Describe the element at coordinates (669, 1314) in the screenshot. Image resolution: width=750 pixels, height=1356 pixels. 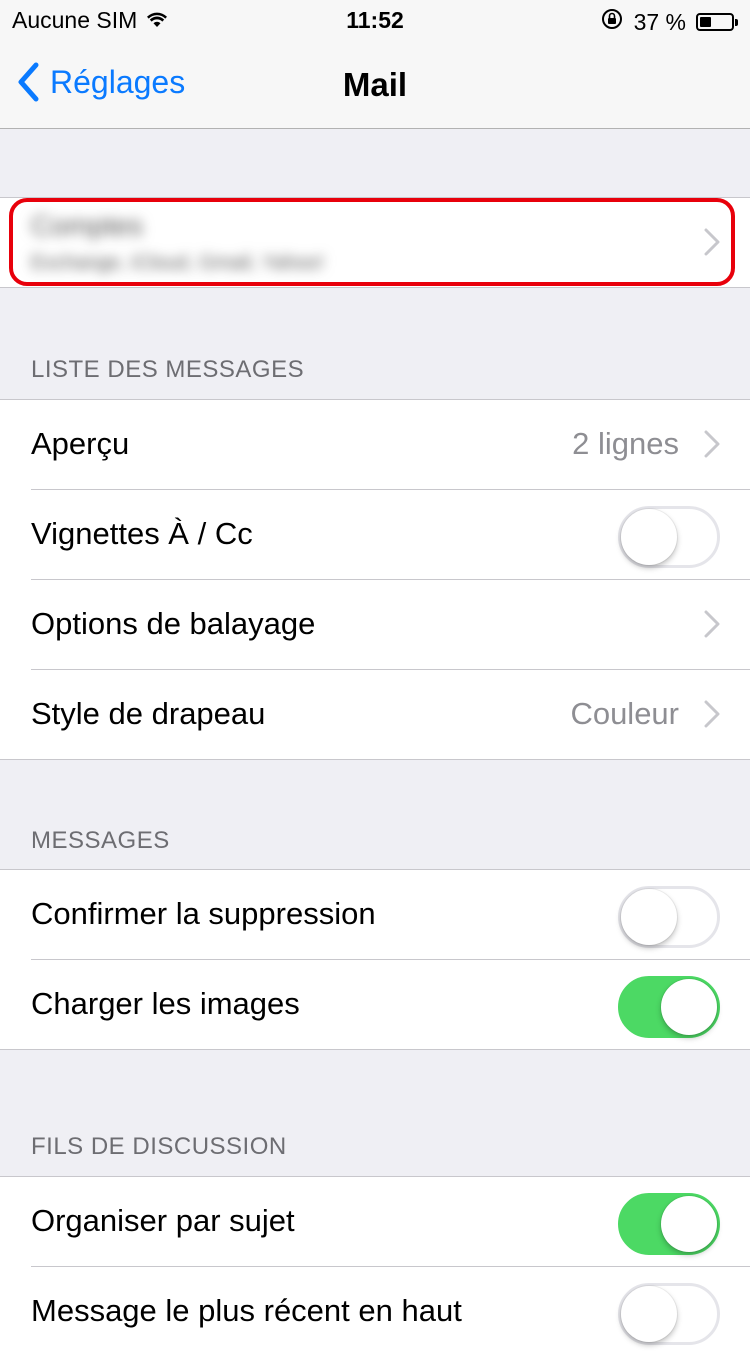
I see `recent-on-top-toggle` at that location.